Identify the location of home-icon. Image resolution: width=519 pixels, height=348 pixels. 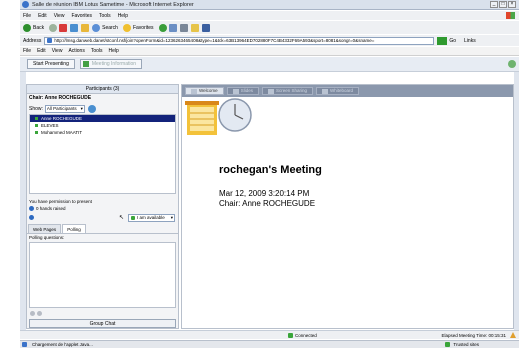
(85, 27).